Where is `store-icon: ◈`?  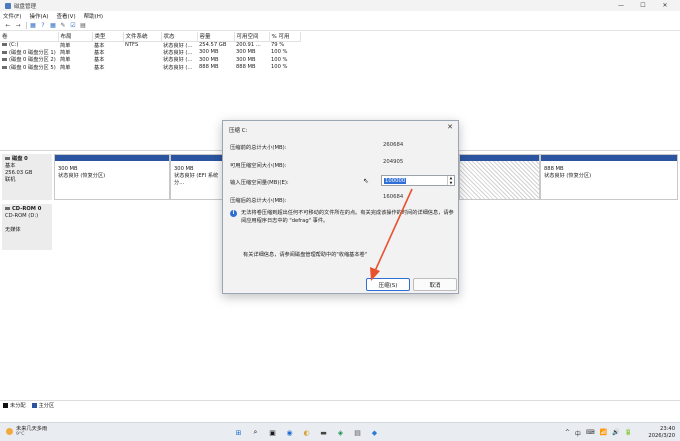 store-icon: ◈ is located at coordinates (340, 432).